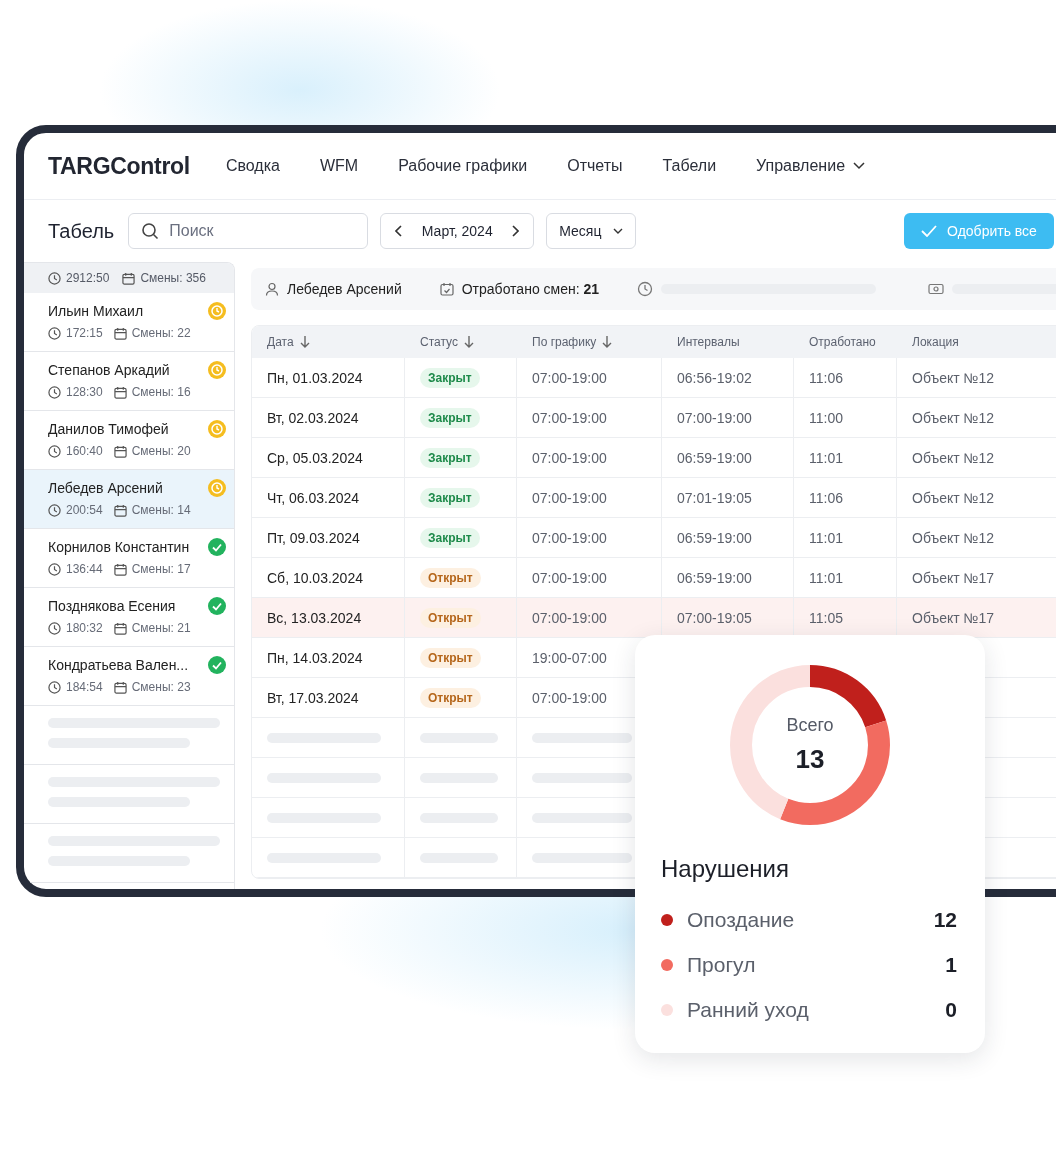 The width and height of the screenshot is (1056, 1155). I want to click on nav-link: Управление, so click(811, 166).